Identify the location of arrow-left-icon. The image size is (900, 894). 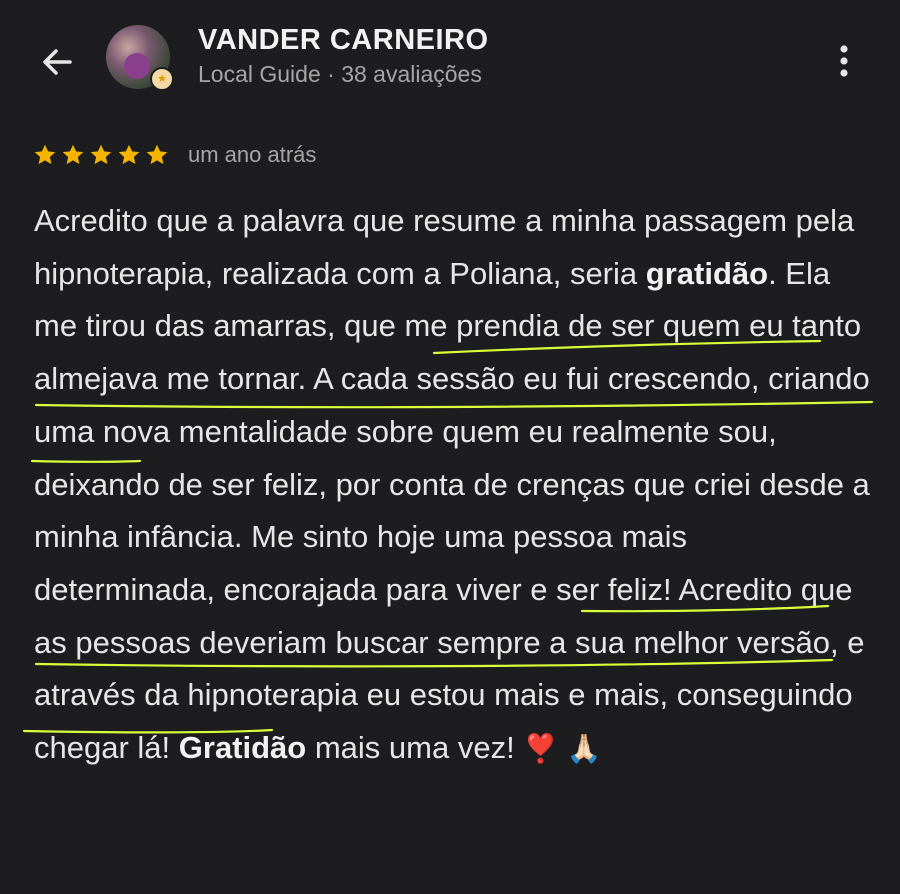
(57, 62).